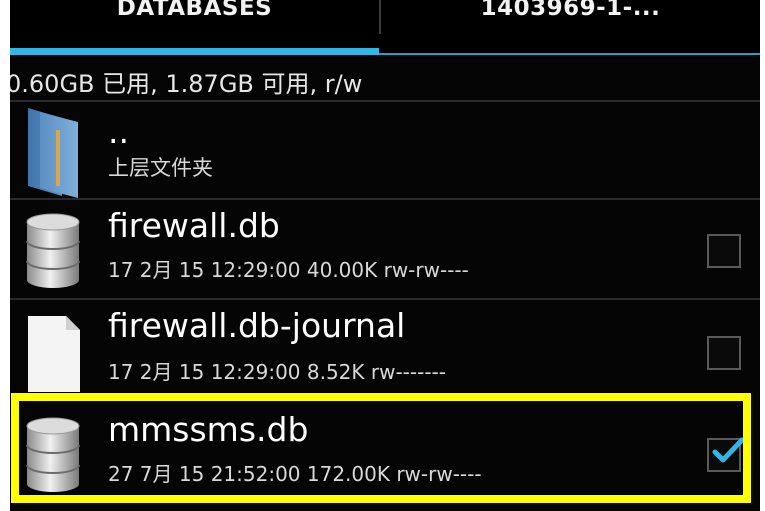  What do you see at coordinates (288, 270) in the screenshot?
I see `file-meta: 17 2月 15 12:29:00 40.00K rw-rw----` at bounding box center [288, 270].